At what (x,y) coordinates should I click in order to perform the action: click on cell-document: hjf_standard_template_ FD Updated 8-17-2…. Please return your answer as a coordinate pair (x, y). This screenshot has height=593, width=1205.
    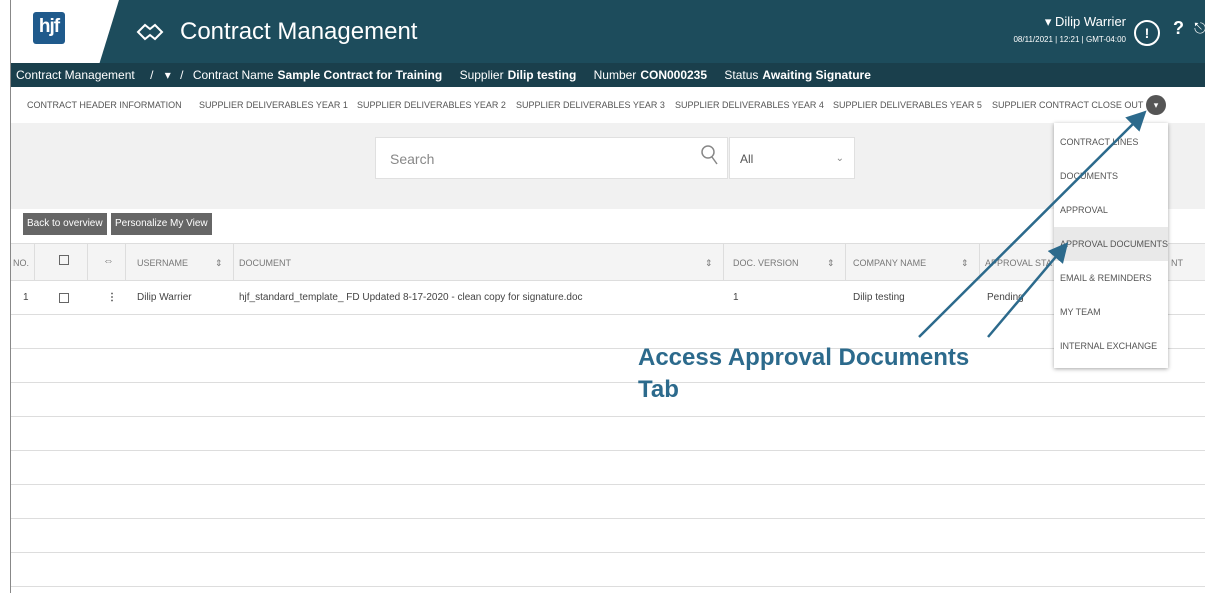
    Looking at the image, I should click on (411, 297).